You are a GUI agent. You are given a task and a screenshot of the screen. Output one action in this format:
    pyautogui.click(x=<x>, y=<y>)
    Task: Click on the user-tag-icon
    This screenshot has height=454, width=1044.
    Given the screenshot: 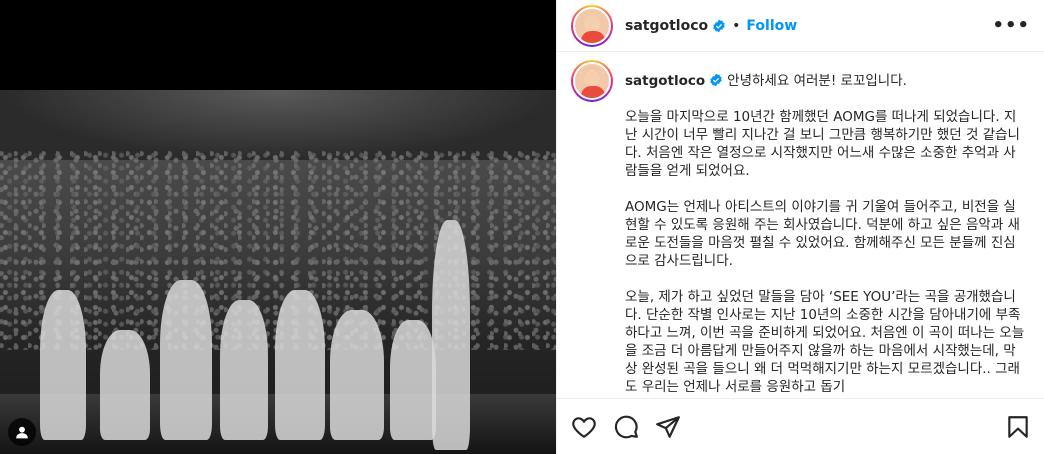 What is the action you would take?
    pyautogui.click(x=22, y=432)
    